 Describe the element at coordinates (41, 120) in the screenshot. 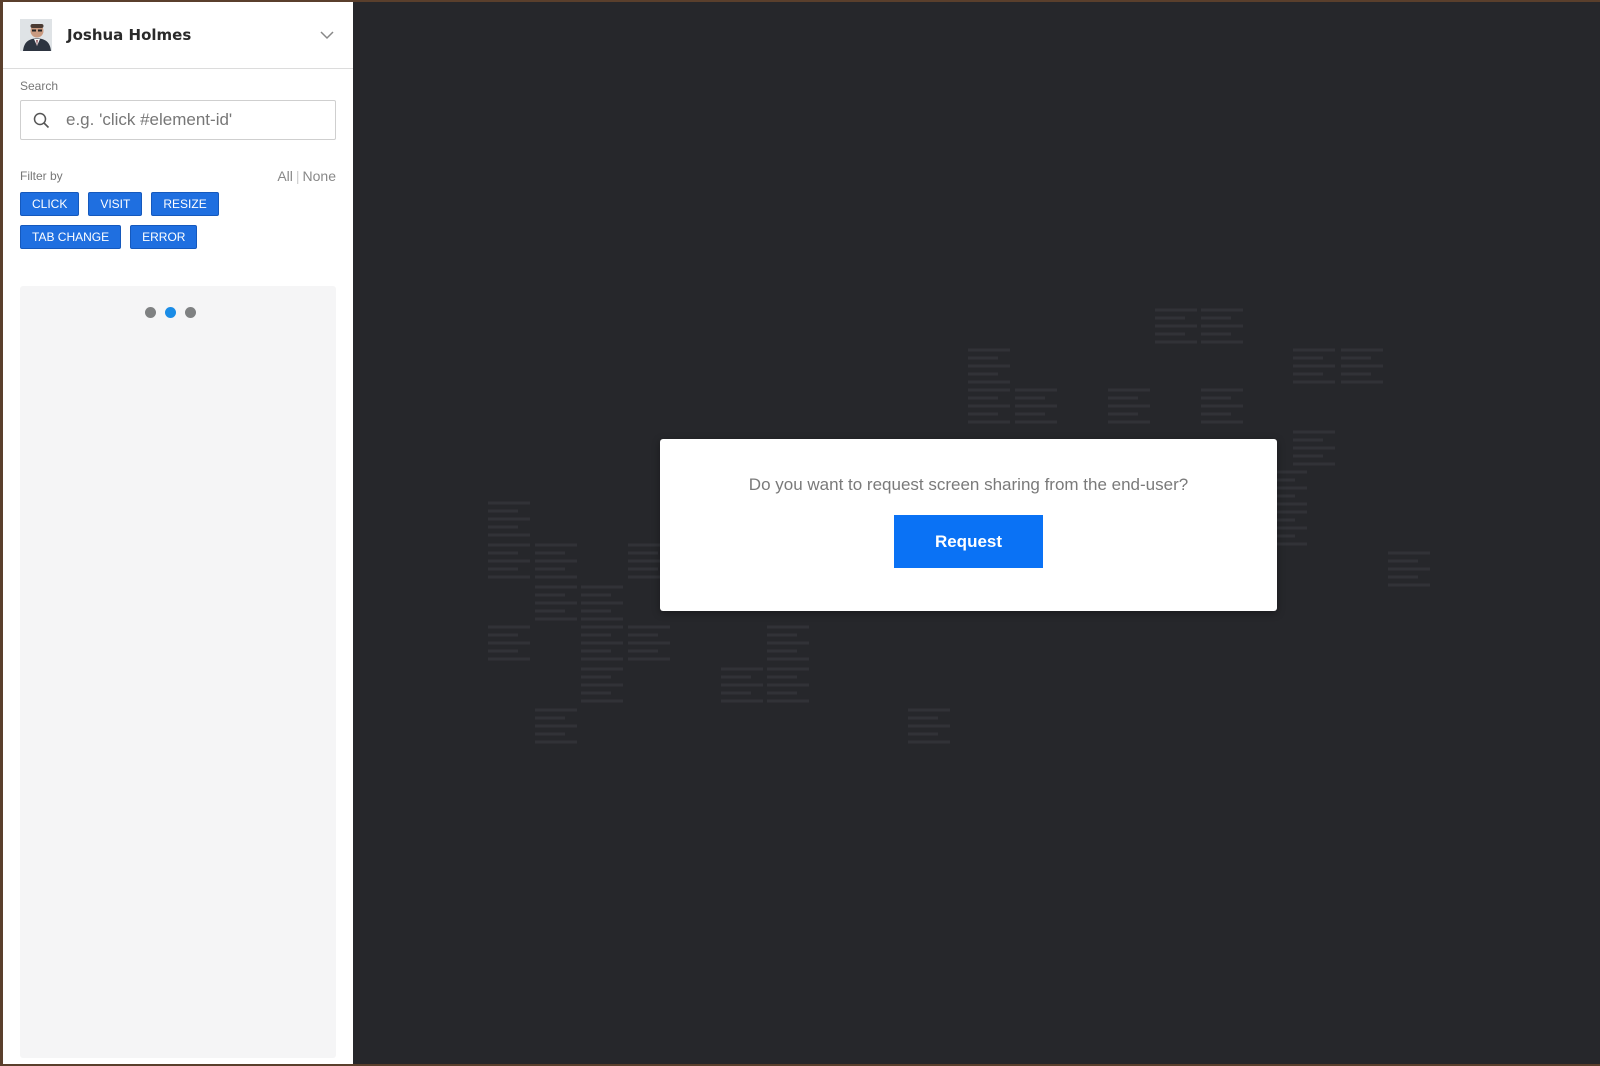

I see `search-icon` at that location.